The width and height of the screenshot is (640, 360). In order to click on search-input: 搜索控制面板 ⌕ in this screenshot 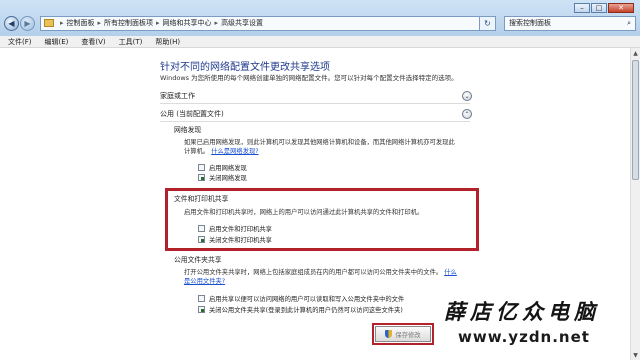, I will do `click(570, 23)`.